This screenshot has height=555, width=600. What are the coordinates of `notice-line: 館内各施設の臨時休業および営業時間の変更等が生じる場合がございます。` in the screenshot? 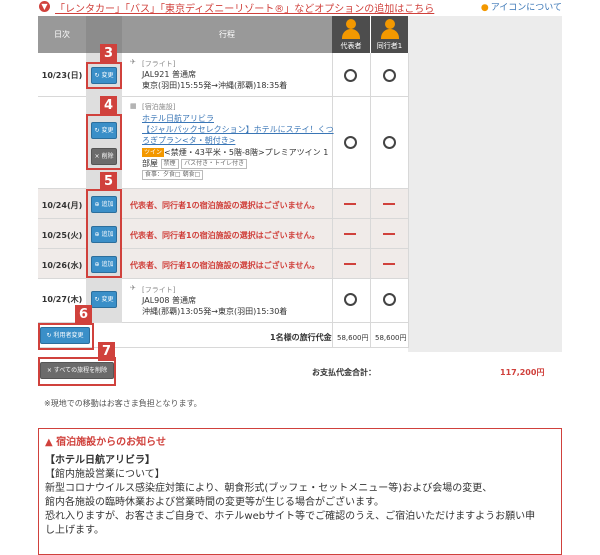 It's located at (214, 502).